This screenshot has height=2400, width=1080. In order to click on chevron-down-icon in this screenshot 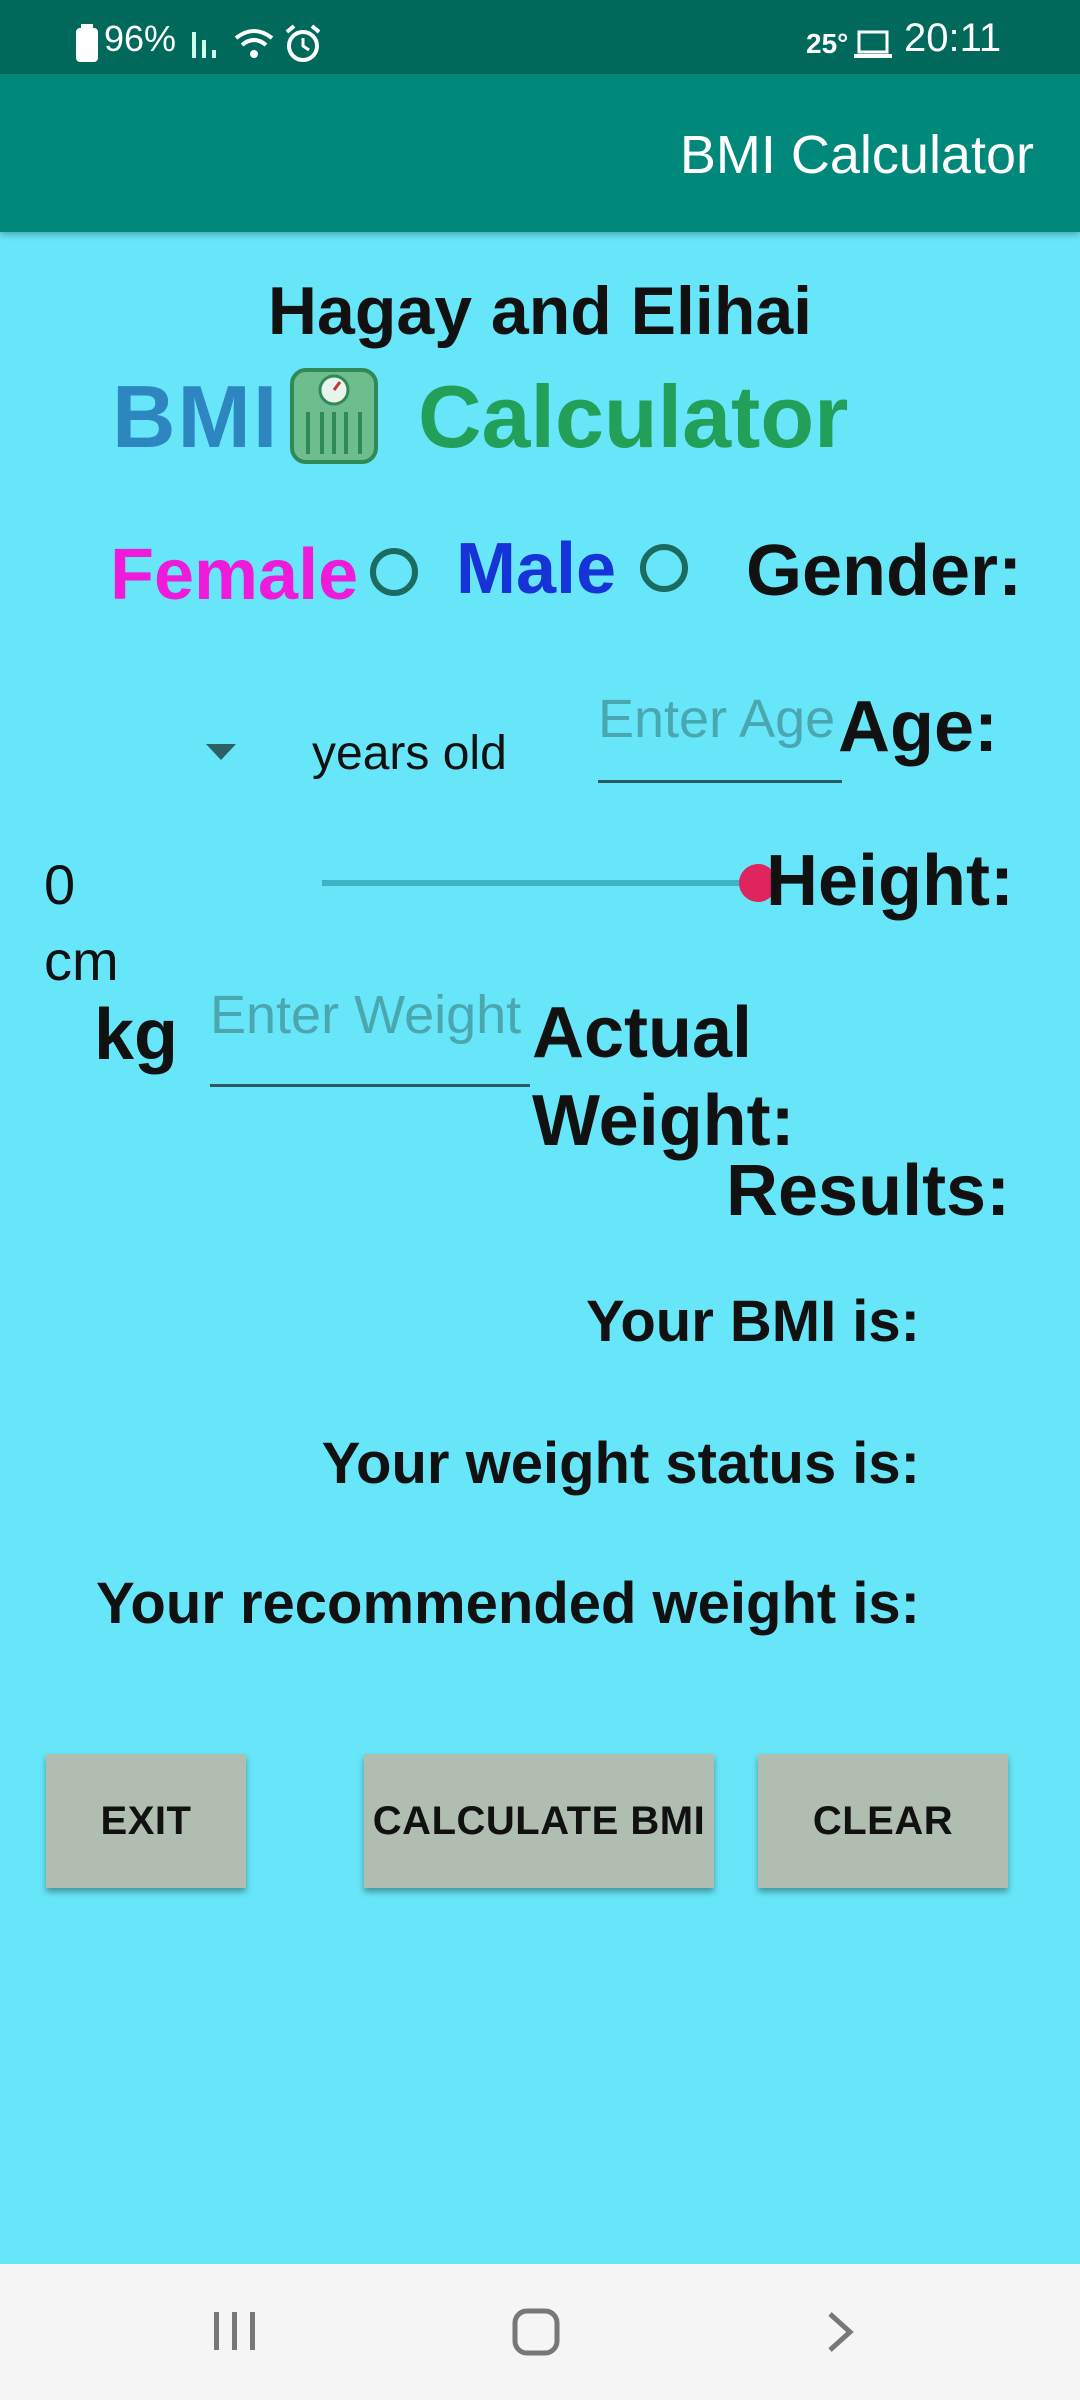, I will do `click(221, 752)`.